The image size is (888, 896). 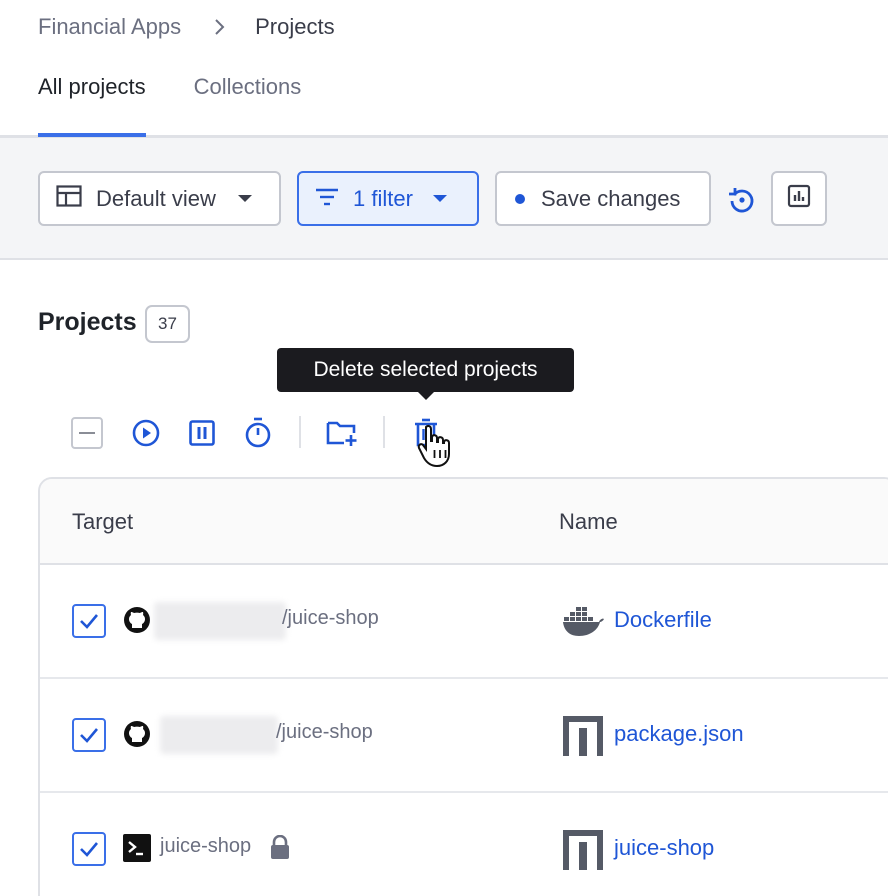 I want to click on view-select-label: Default view, so click(x=156, y=198).